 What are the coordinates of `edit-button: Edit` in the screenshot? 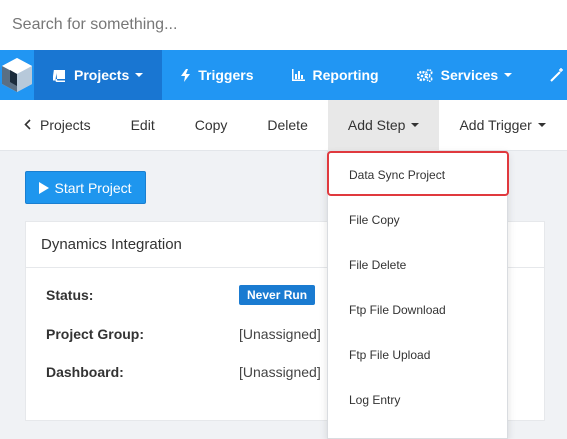 It's located at (143, 125).